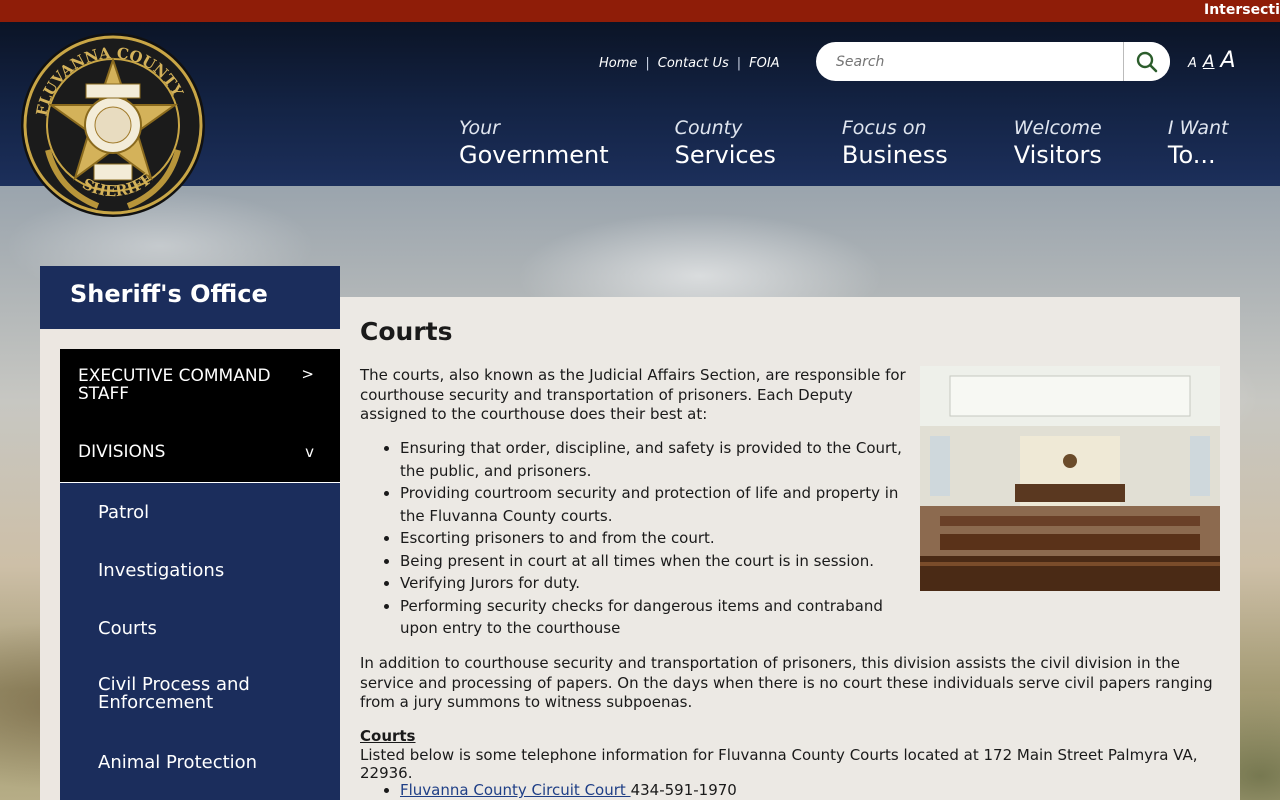 The width and height of the screenshot is (1280, 800). I want to click on nav-item-label: Government, so click(534, 155).